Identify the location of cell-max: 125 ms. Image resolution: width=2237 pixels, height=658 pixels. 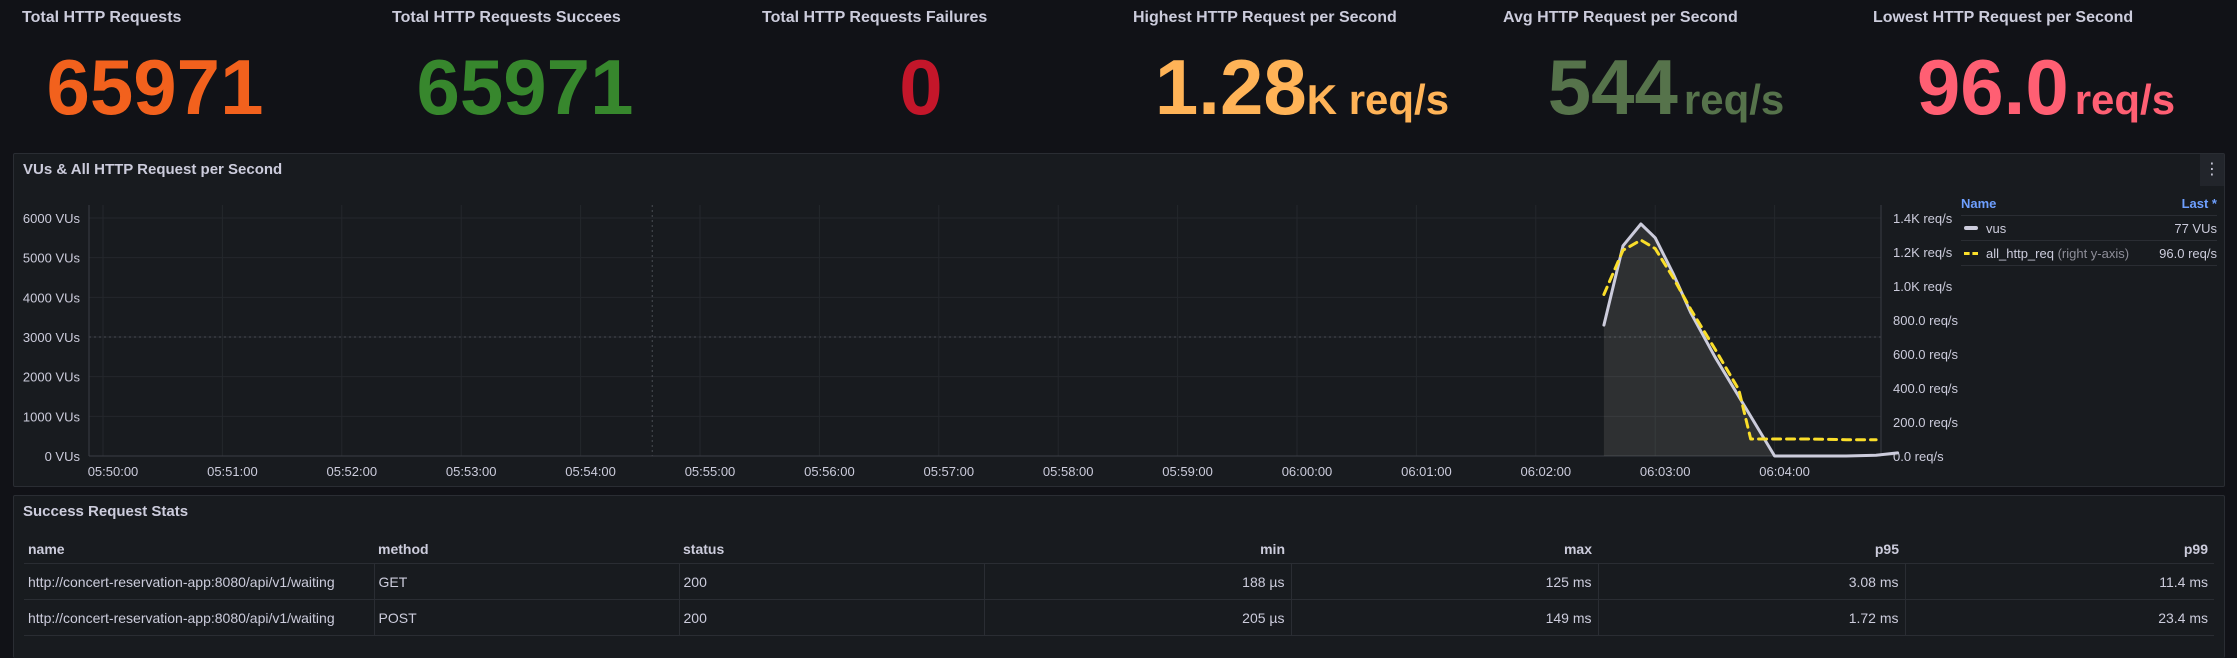
(1445, 581).